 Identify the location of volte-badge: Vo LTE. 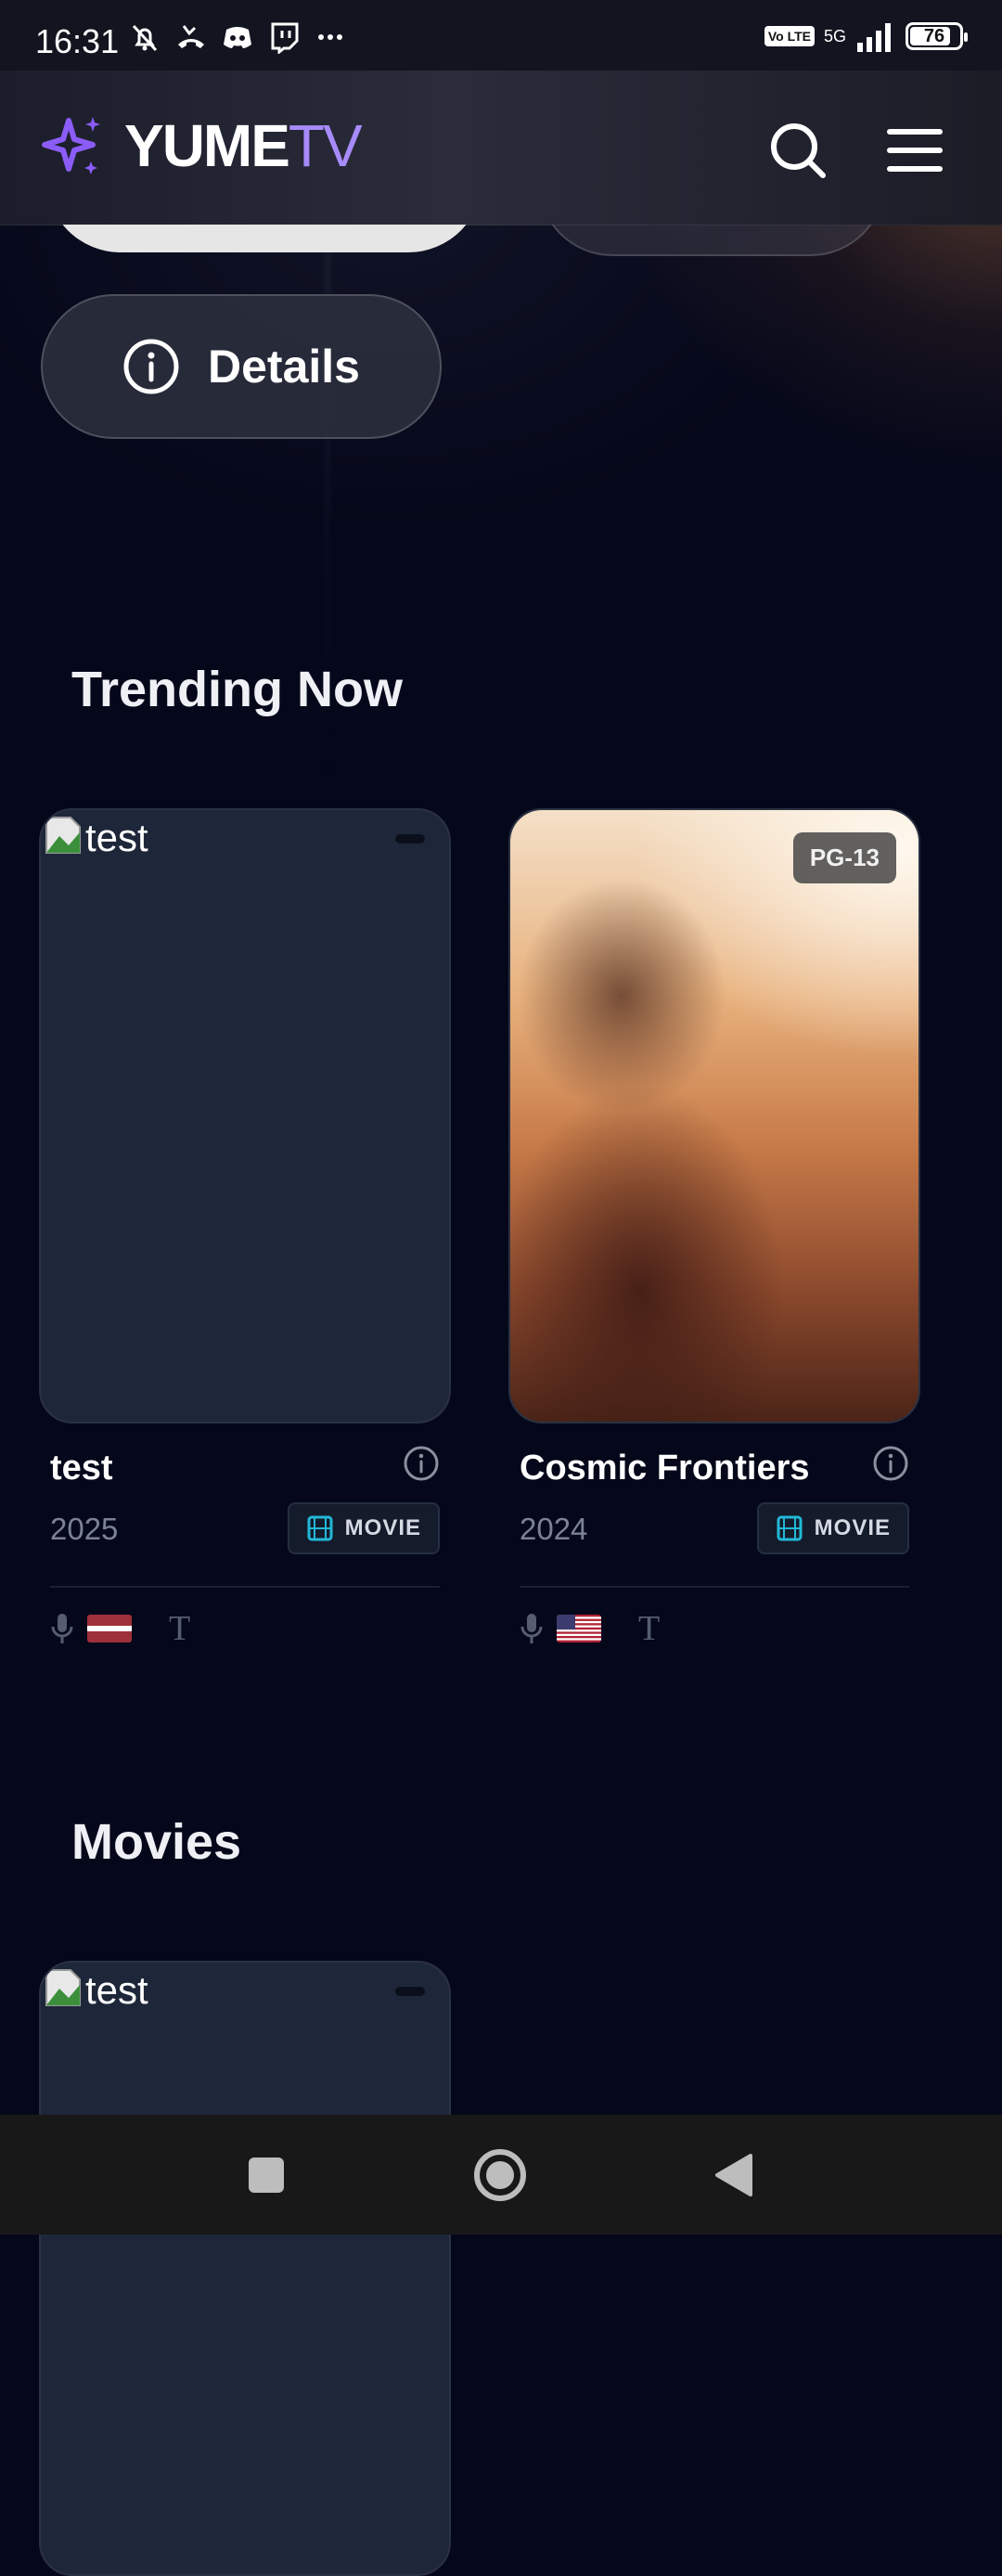
(789, 36).